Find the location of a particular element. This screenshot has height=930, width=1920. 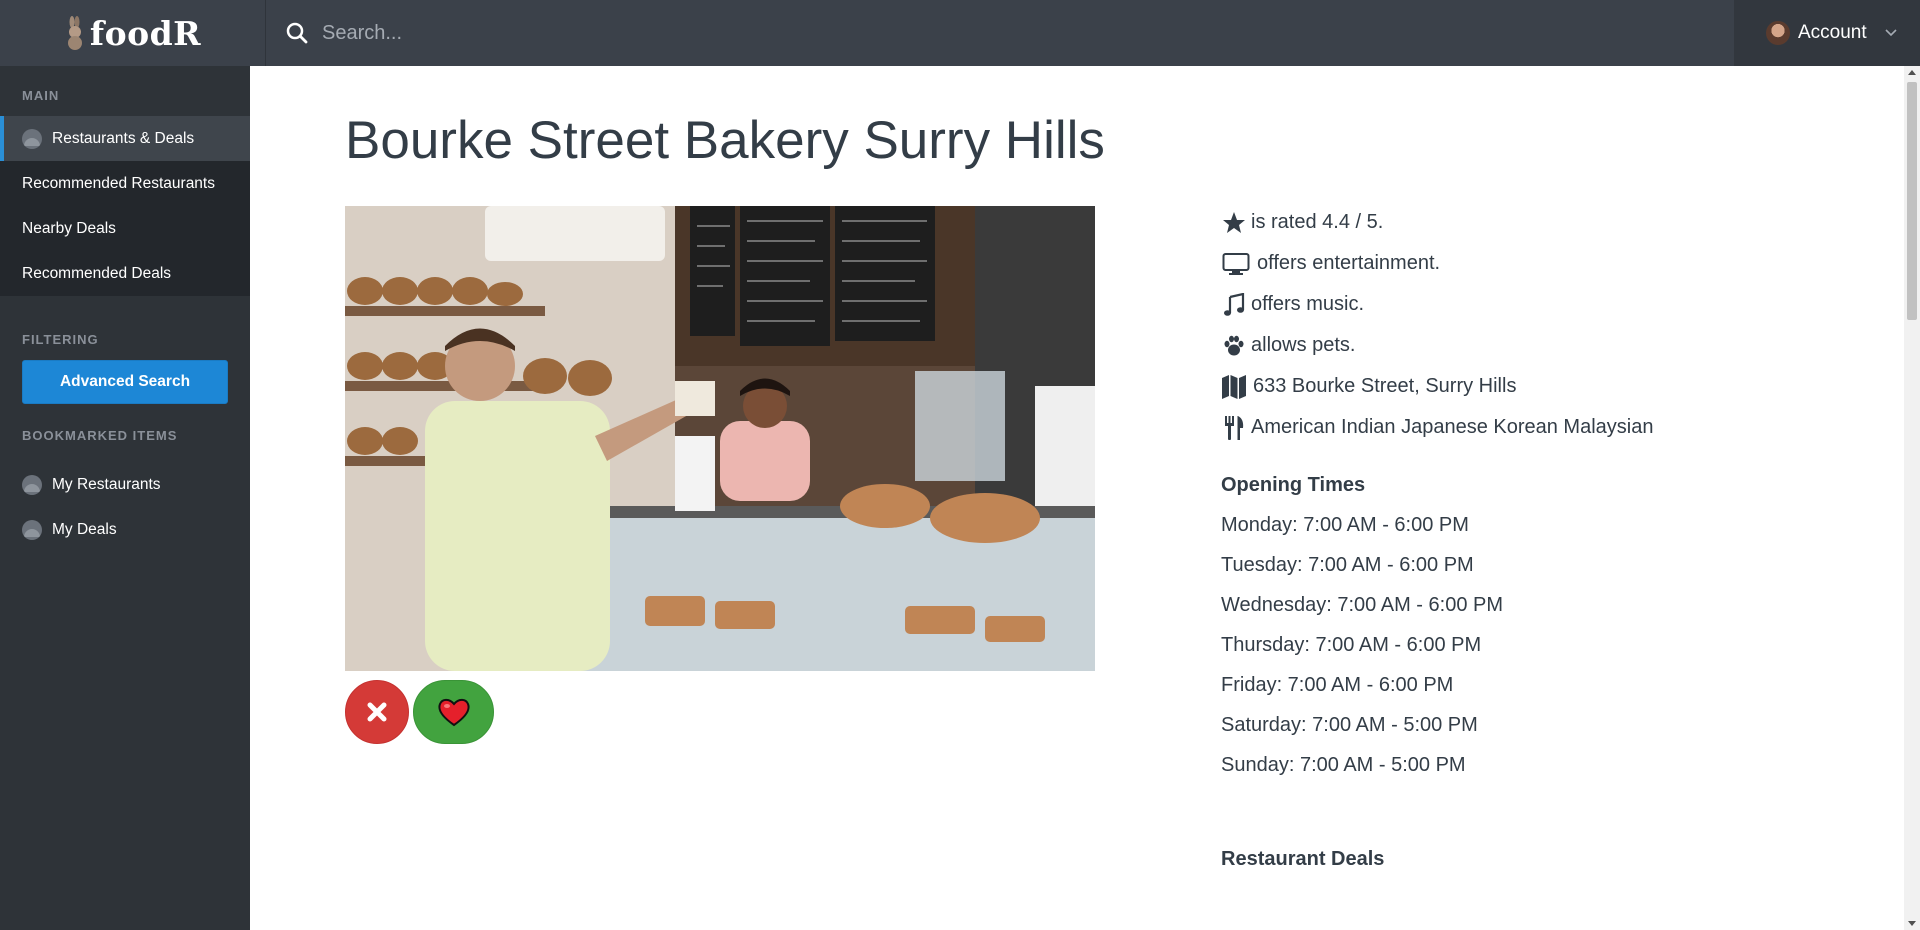

sidebar-item-restaurants-deals: Restaurants & Deals is located at coordinates (125, 138).